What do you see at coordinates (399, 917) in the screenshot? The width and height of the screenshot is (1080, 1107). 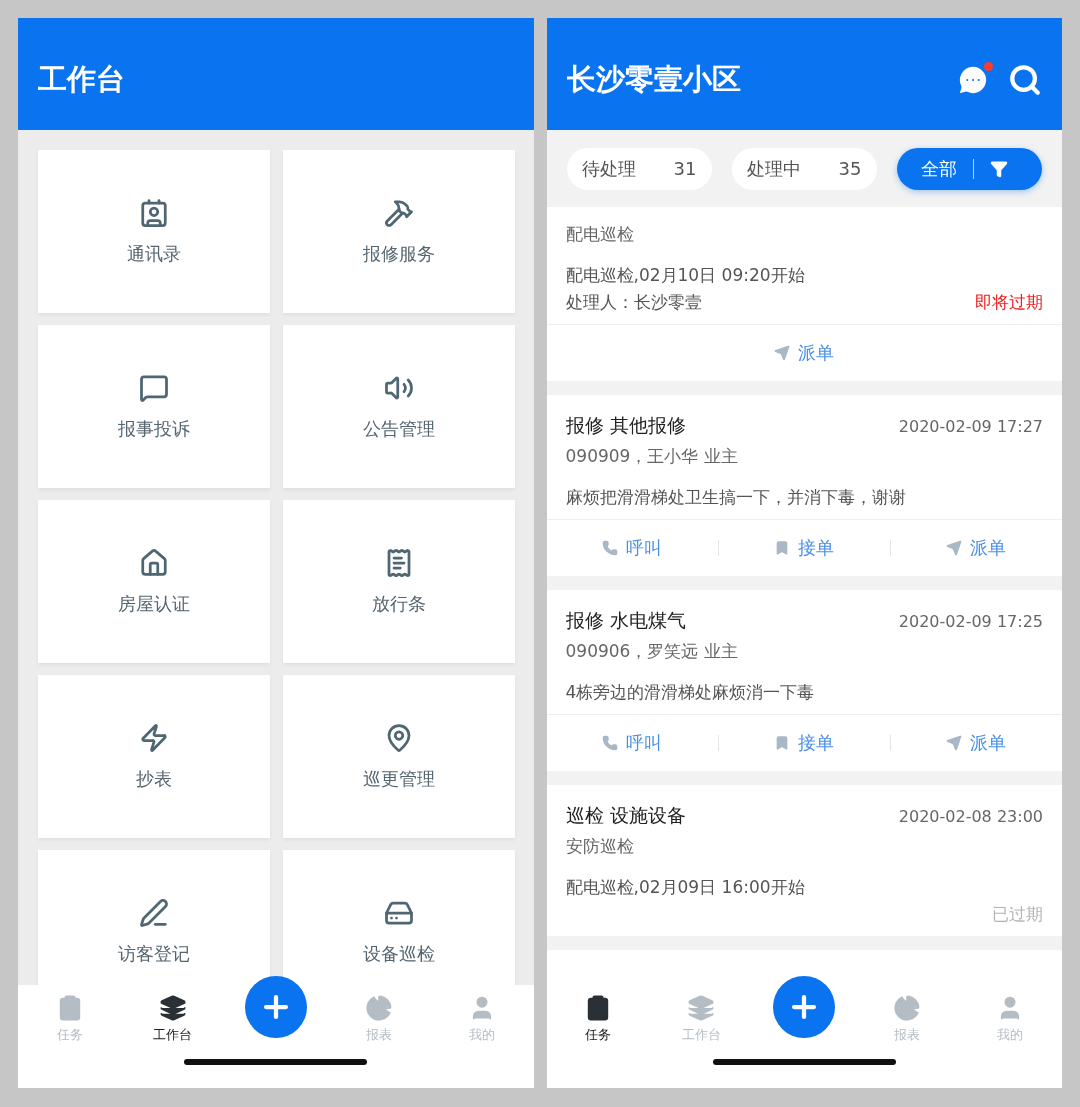 I see `feature-tile: 设备巡检` at bounding box center [399, 917].